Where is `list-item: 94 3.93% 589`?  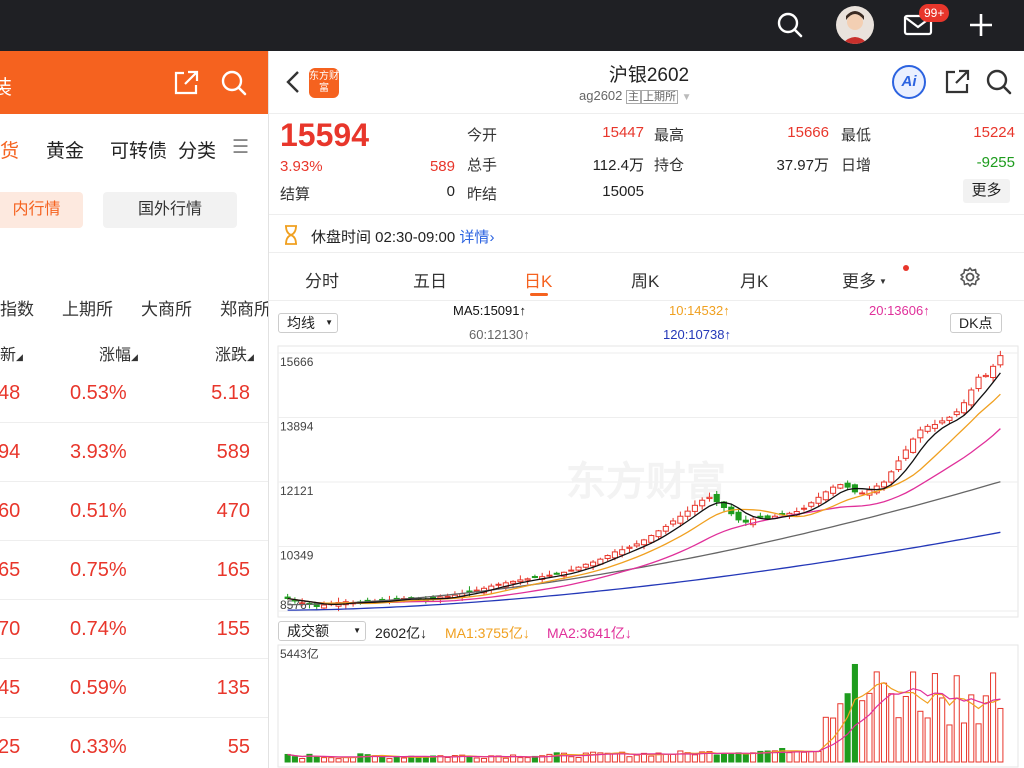 list-item: 94 3.93% 589 is located at coordinates (134, 452).